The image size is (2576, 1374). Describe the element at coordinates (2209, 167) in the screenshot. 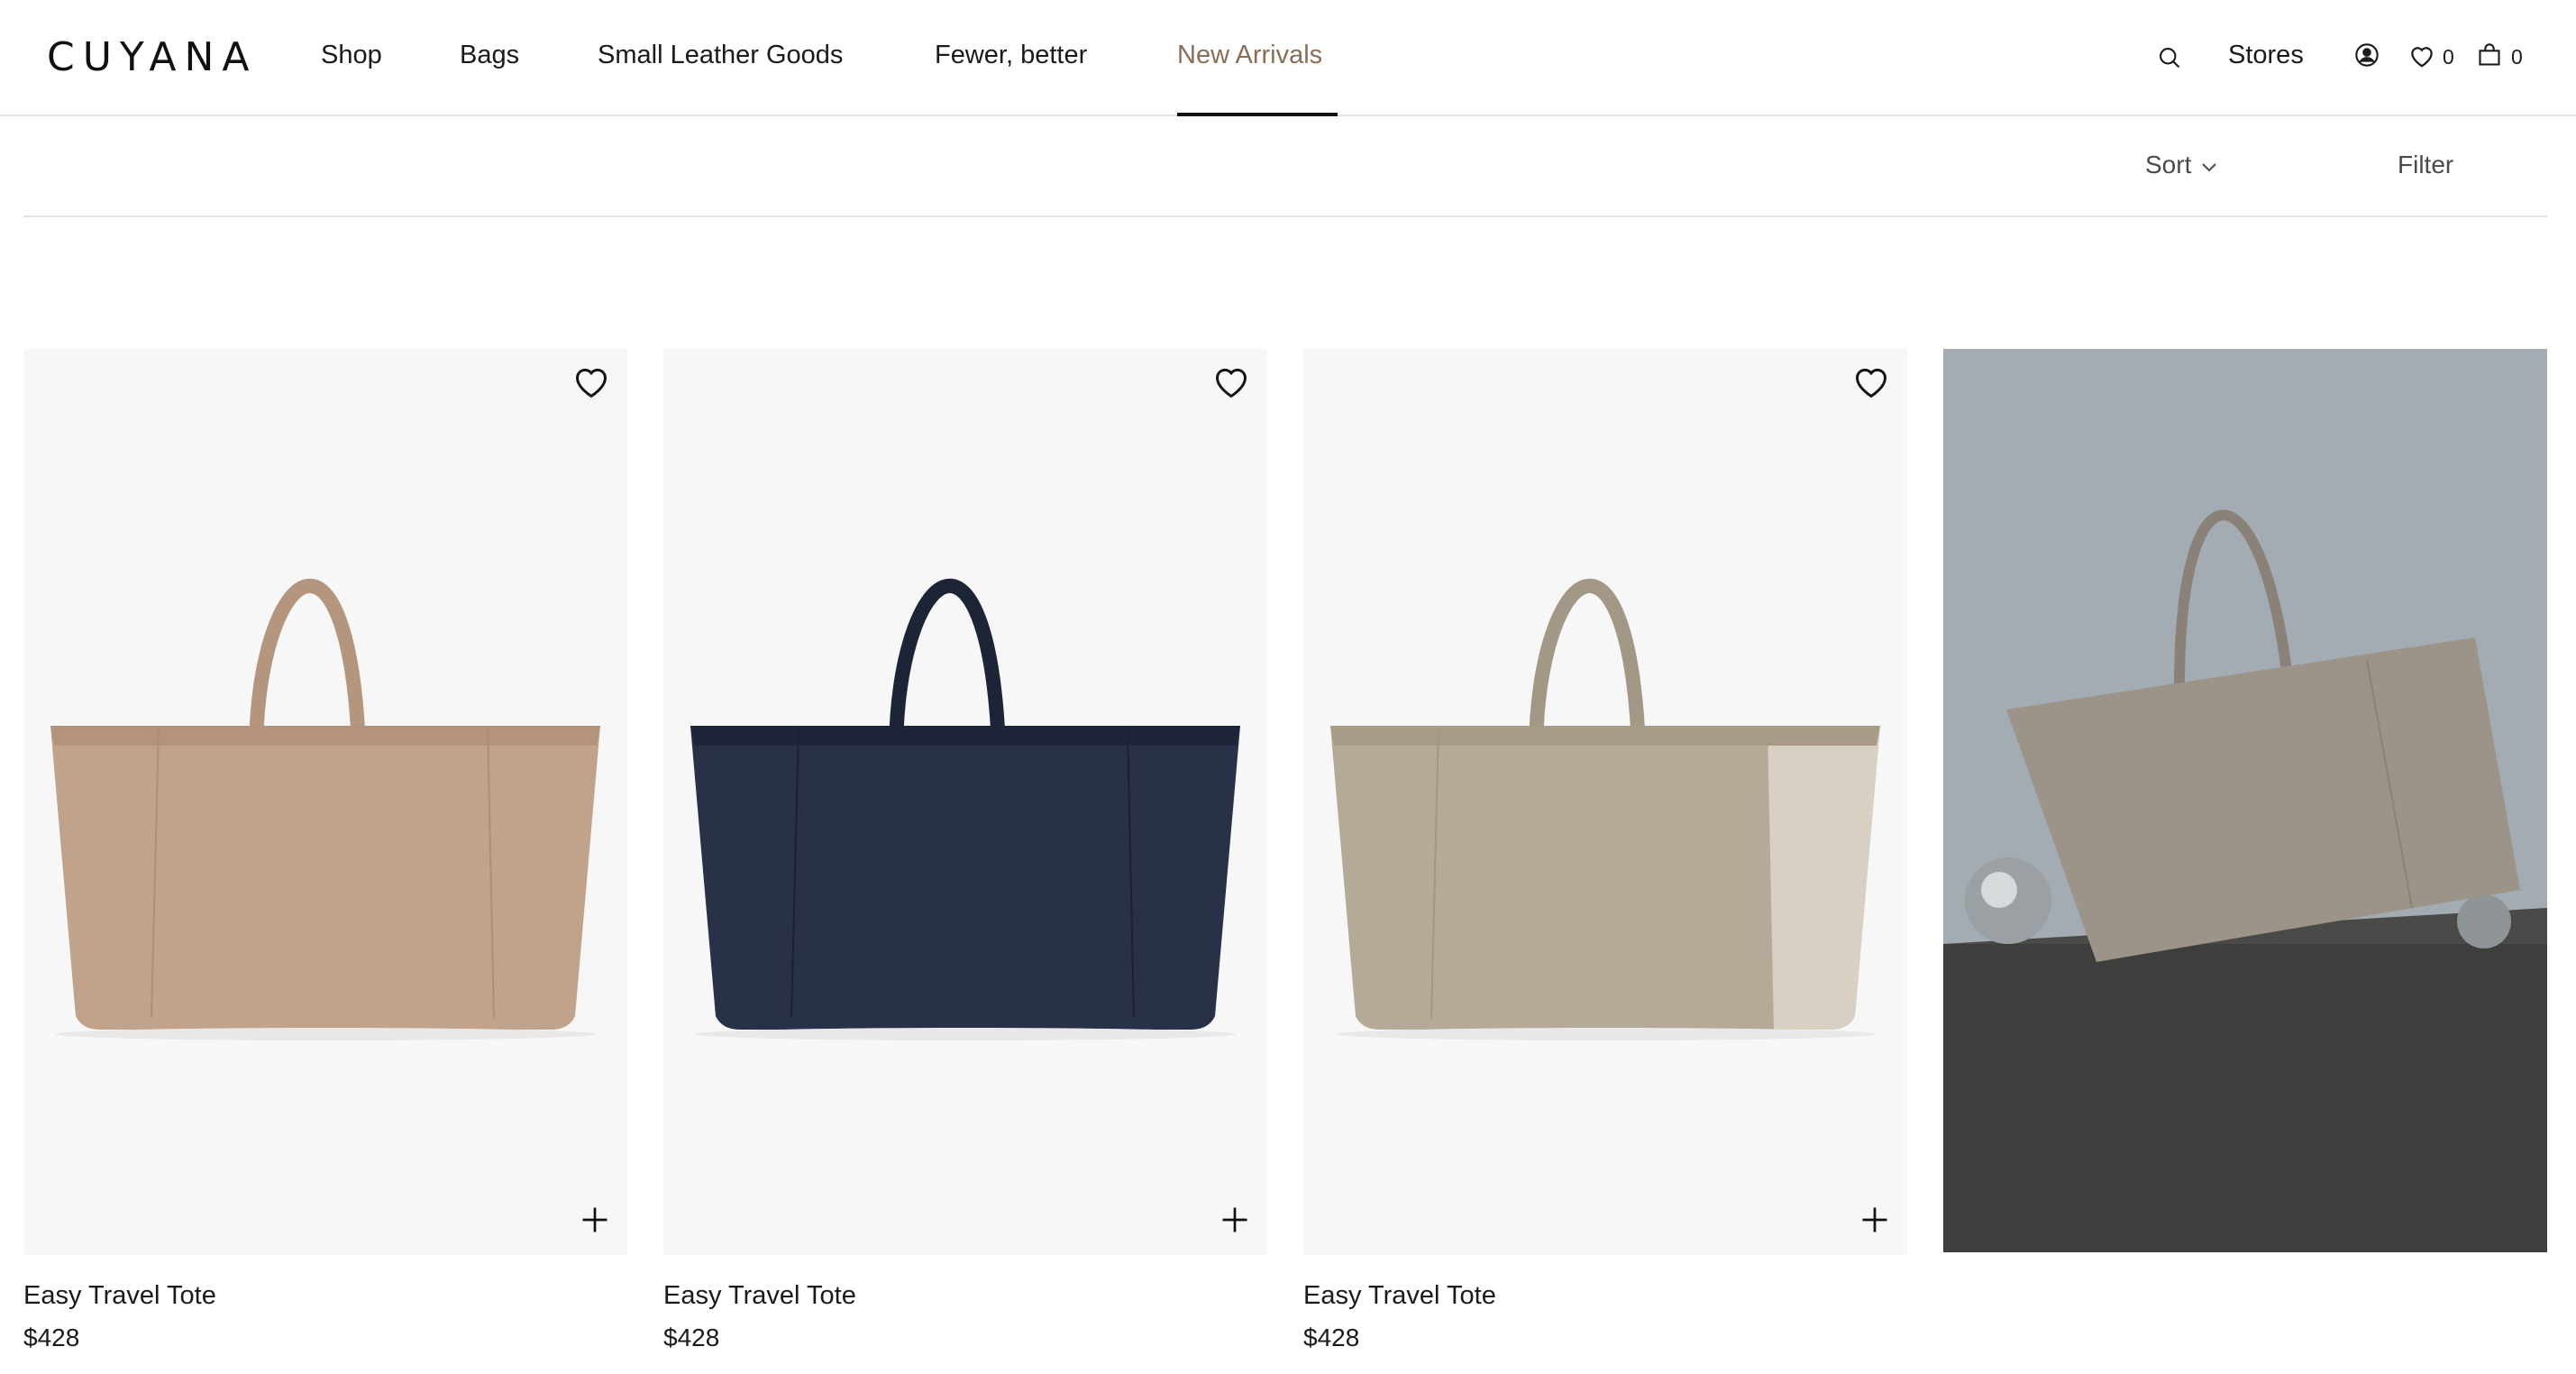

I see `chevron-down-icon` at that location.